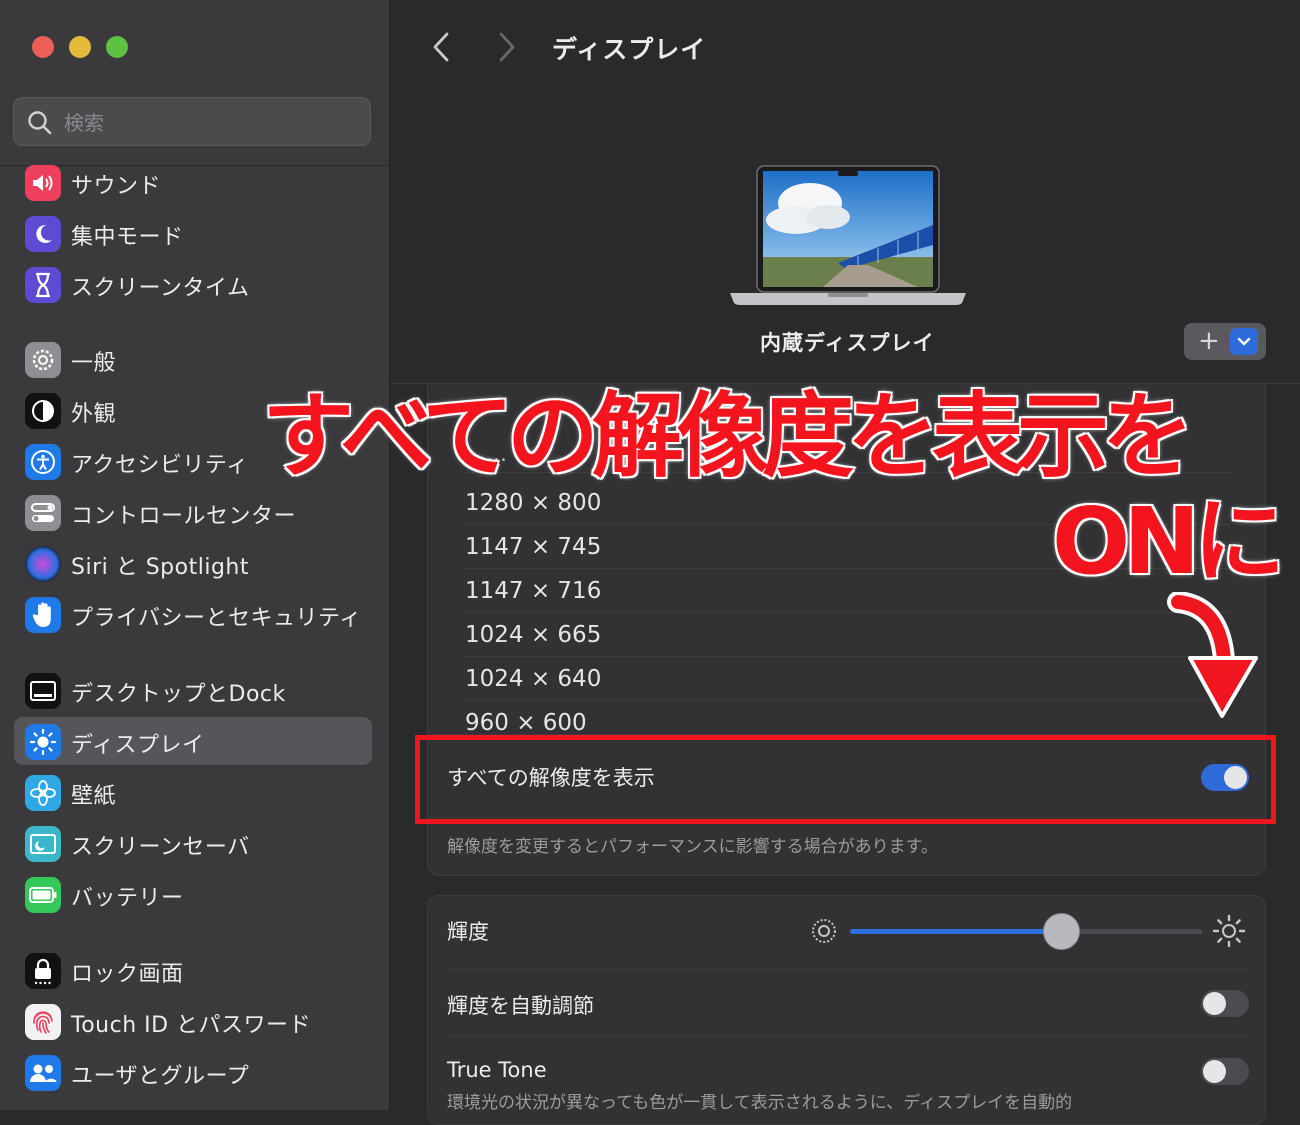 This screenshot has width=1300, height=1125. Describe the element at coordinates (193, 970) in the screenshot. I see `sidebar-item-lock-screen: ロック画面` at that location.